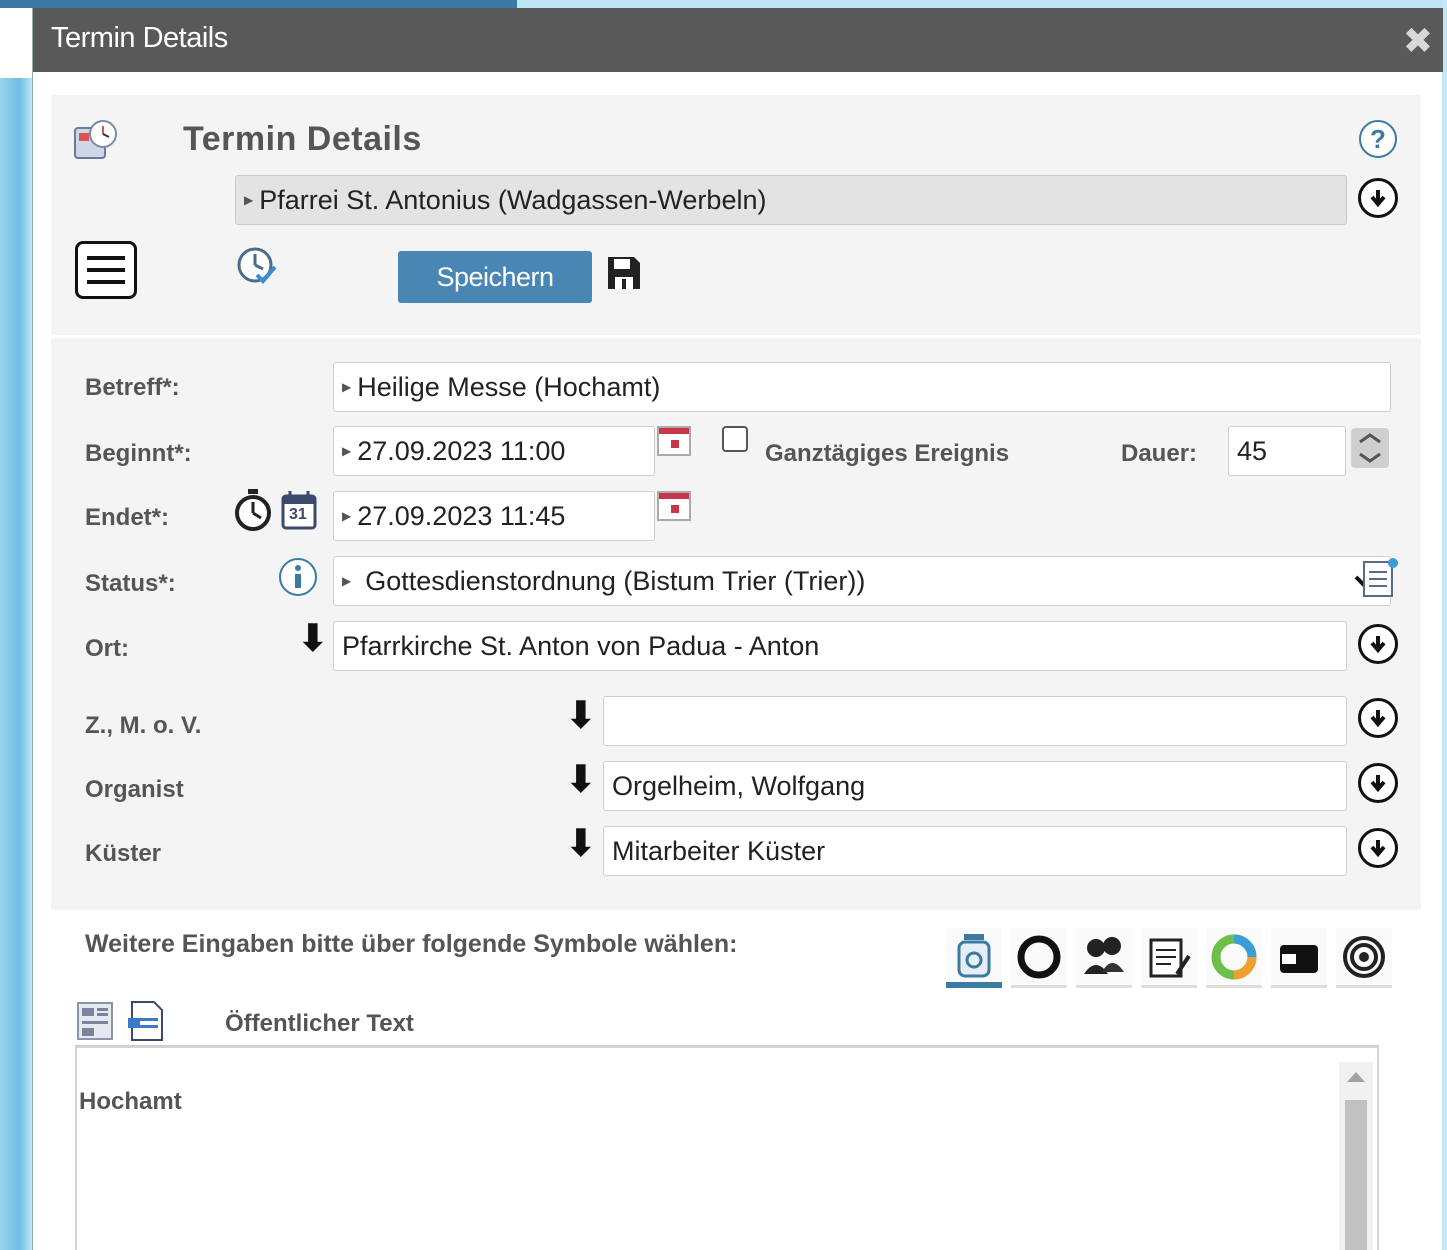 Image resolution: width=1447 pixels, height=1250 pixels. I want to click on target-icon, so click(1364, 958).